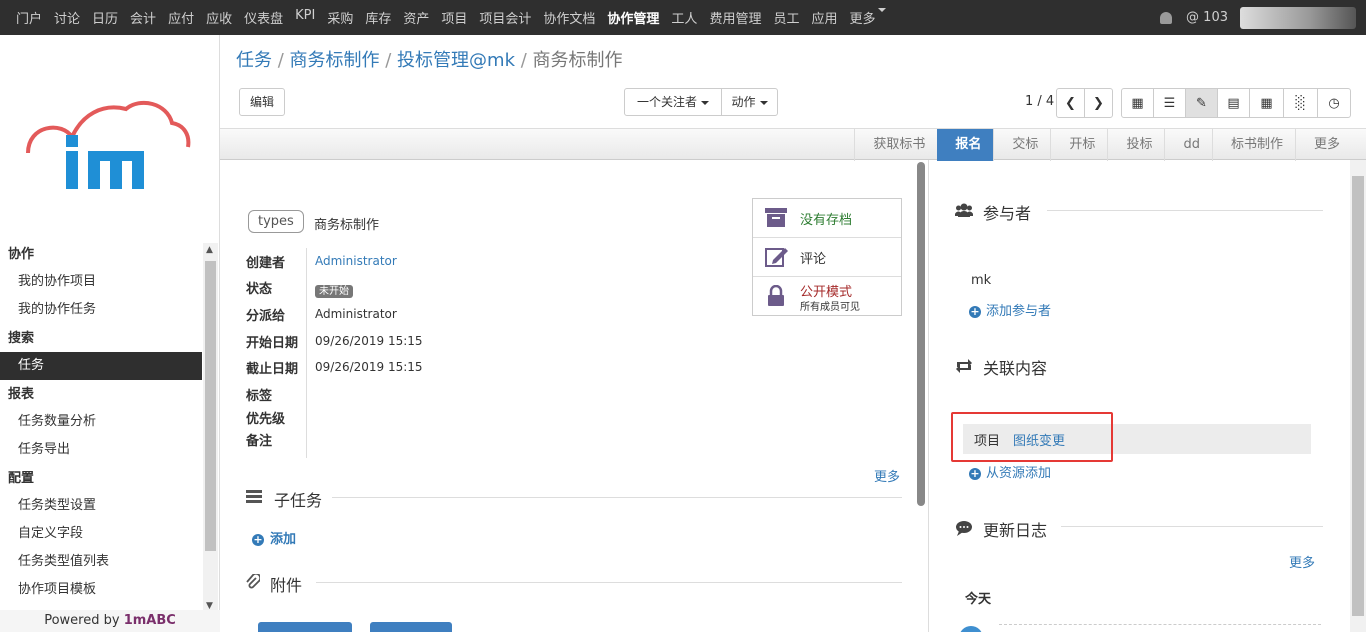 This screenshot has height=632, width=1366. I want to click on stage-item: 更多, so click(1323, 145).